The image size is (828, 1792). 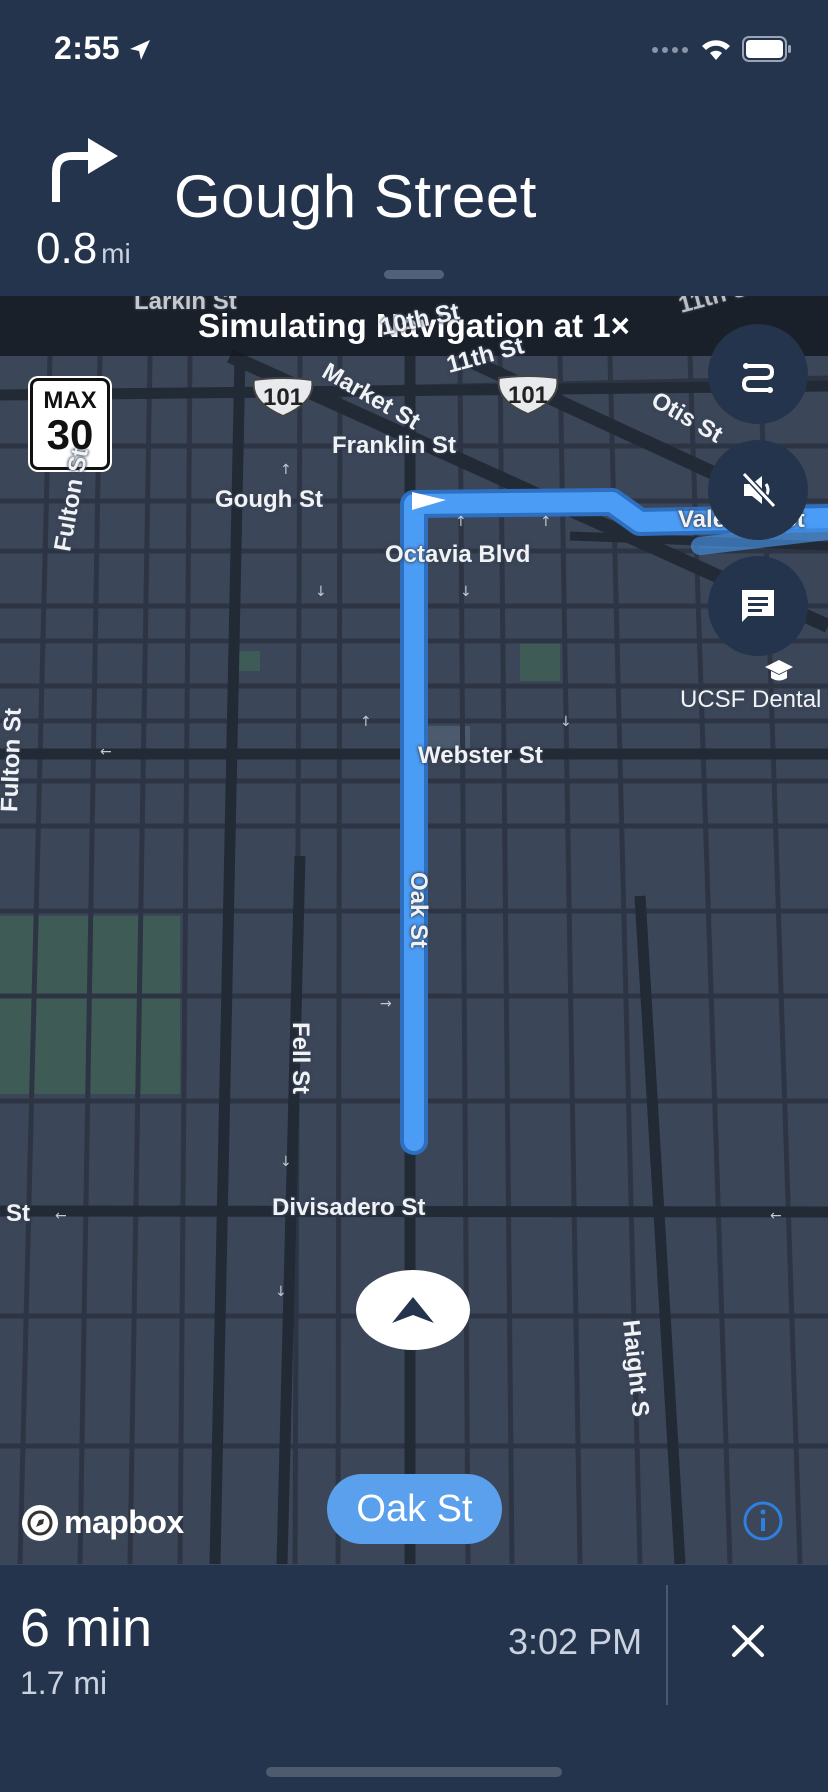 I want to click on remaining-time: 6 min, so click(x=86, y=1628).